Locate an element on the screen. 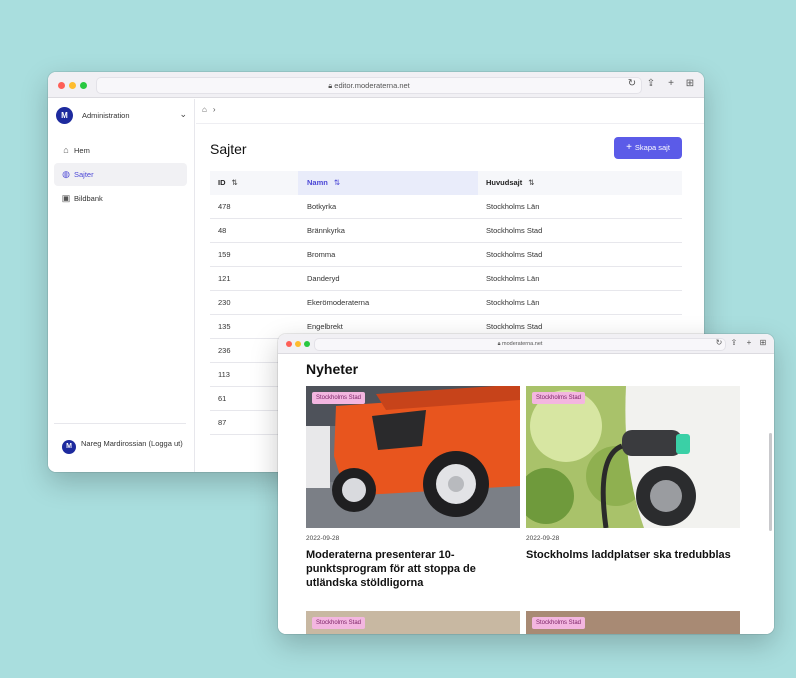 This screenshot has width=796, height=678. cell-namn: Brännkyrka is located at coordinates (326, 230).